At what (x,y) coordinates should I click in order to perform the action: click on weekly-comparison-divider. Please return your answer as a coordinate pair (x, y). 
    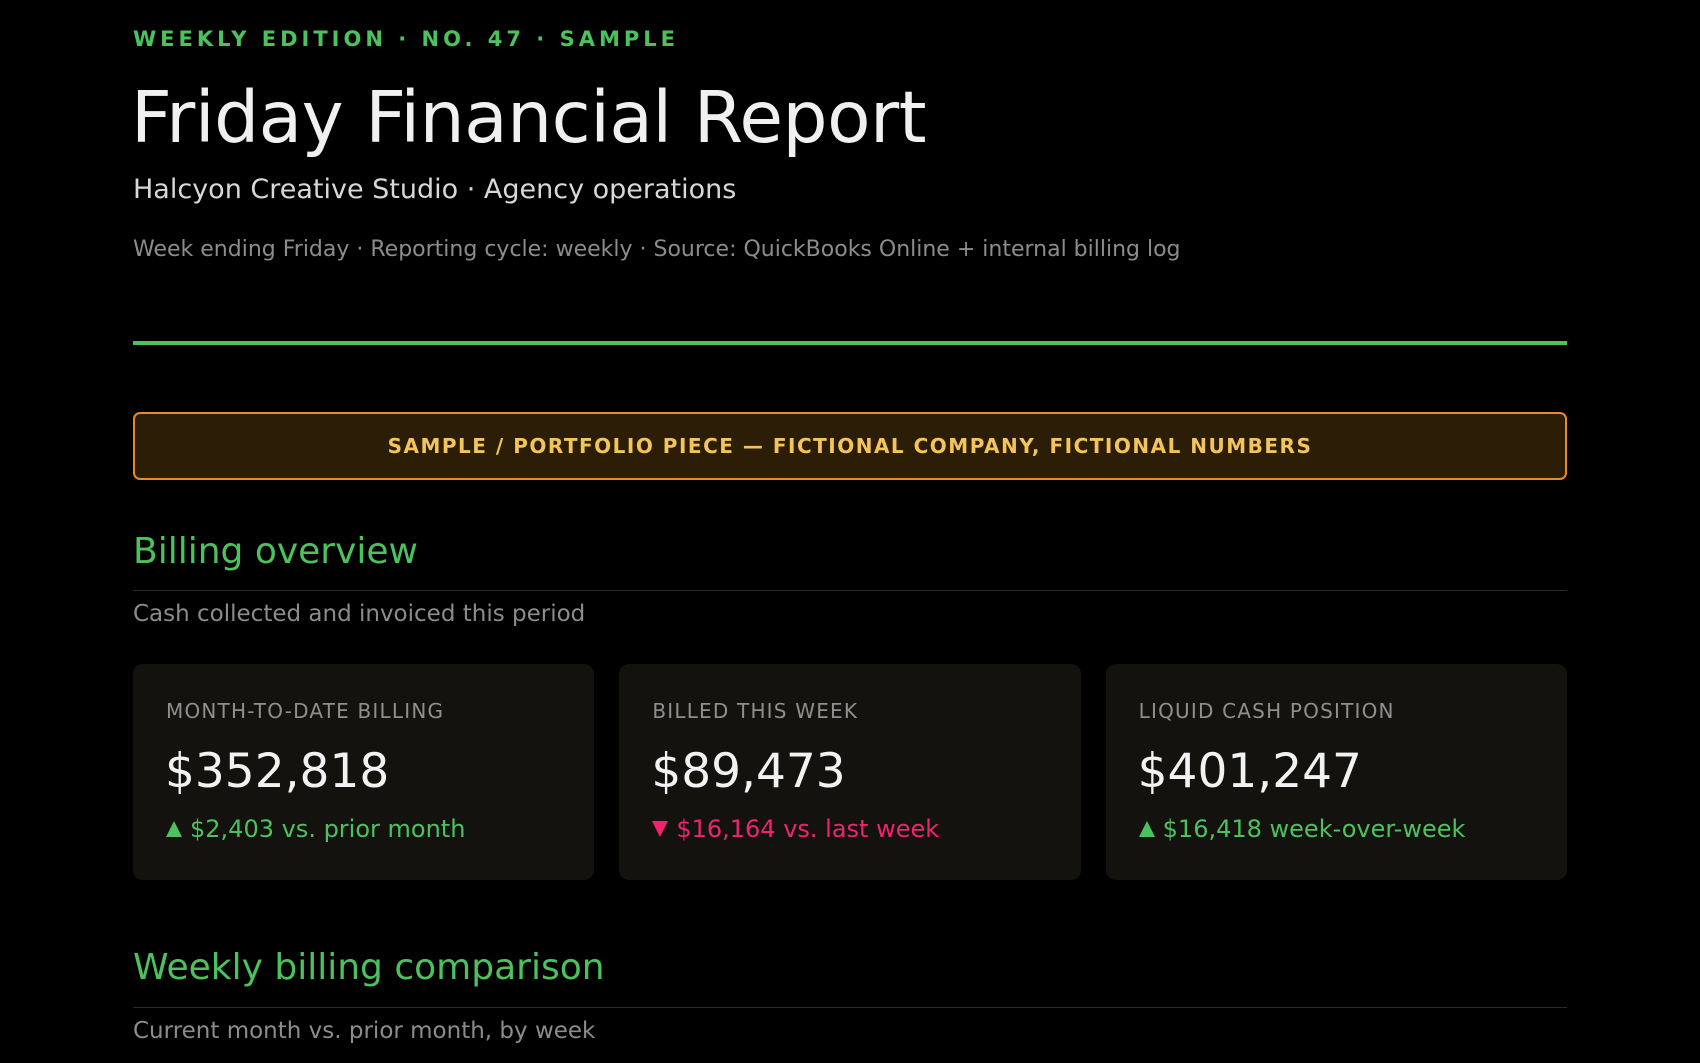
    Looking at the image, I should click on (850, 1007).